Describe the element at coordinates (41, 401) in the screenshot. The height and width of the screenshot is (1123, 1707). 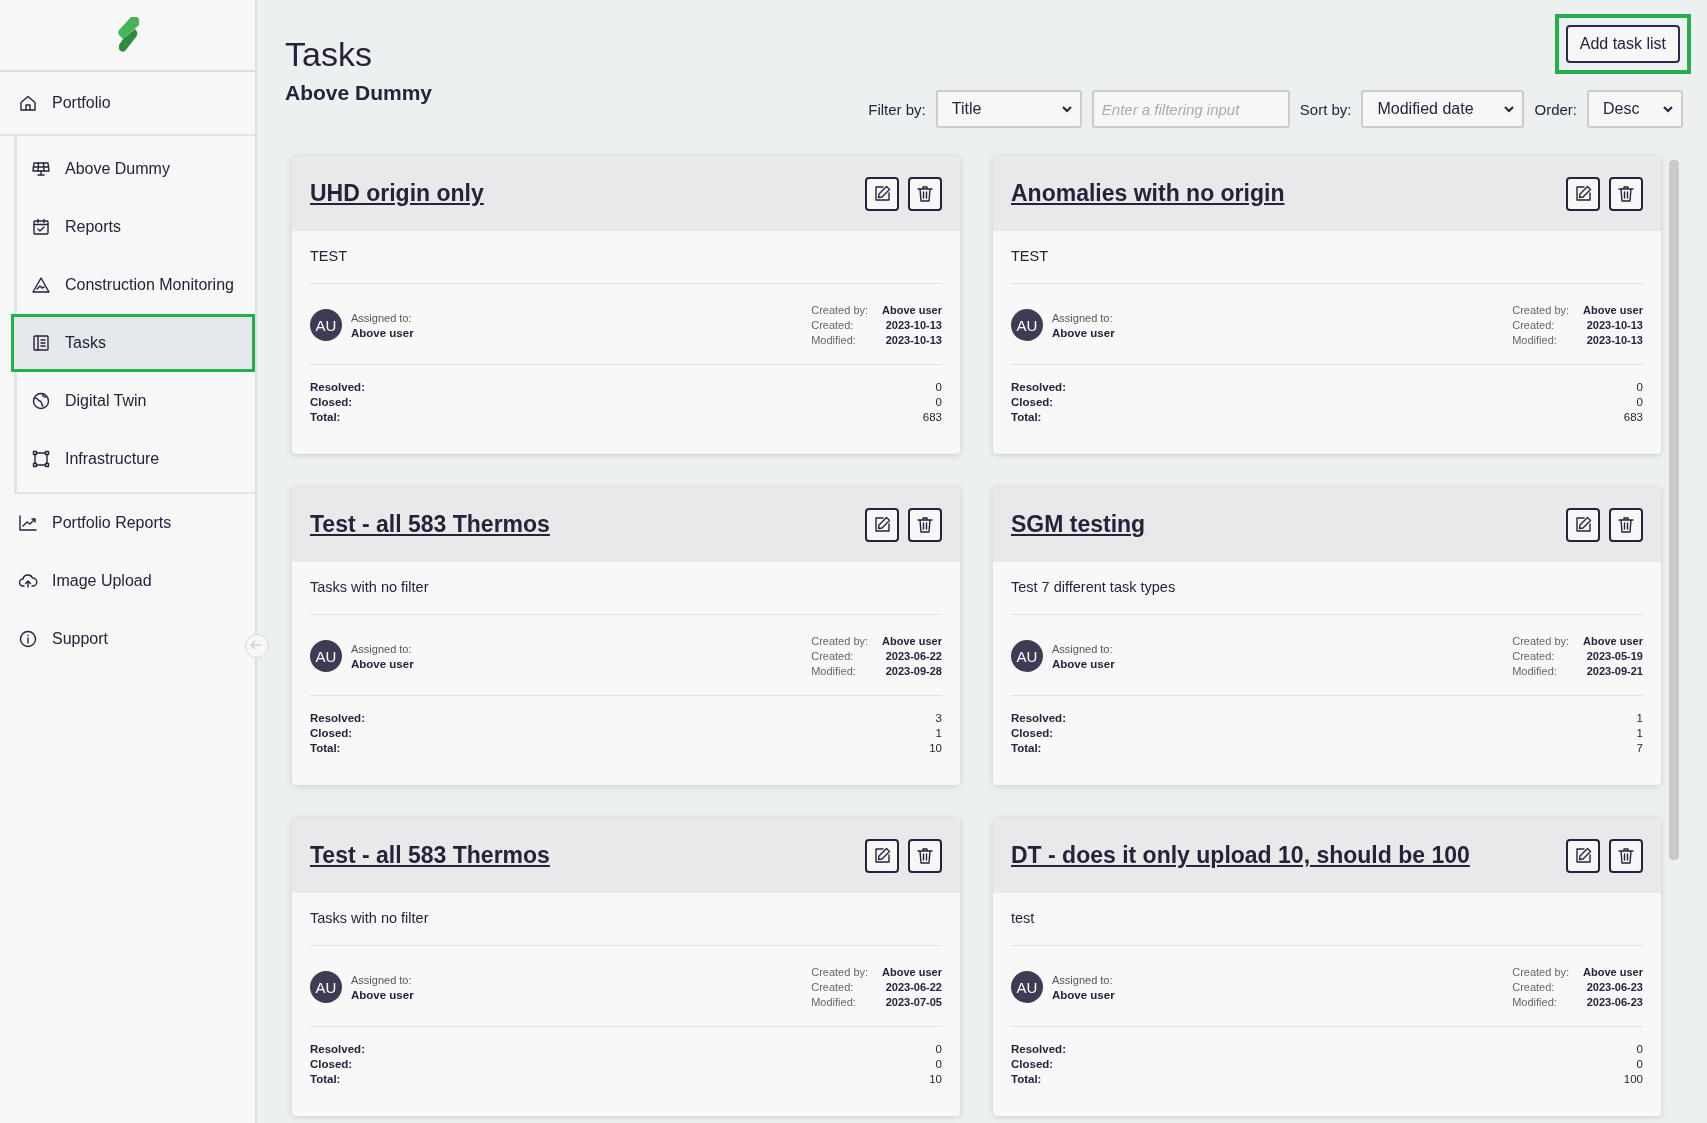
I see `globe-icon` at that location.